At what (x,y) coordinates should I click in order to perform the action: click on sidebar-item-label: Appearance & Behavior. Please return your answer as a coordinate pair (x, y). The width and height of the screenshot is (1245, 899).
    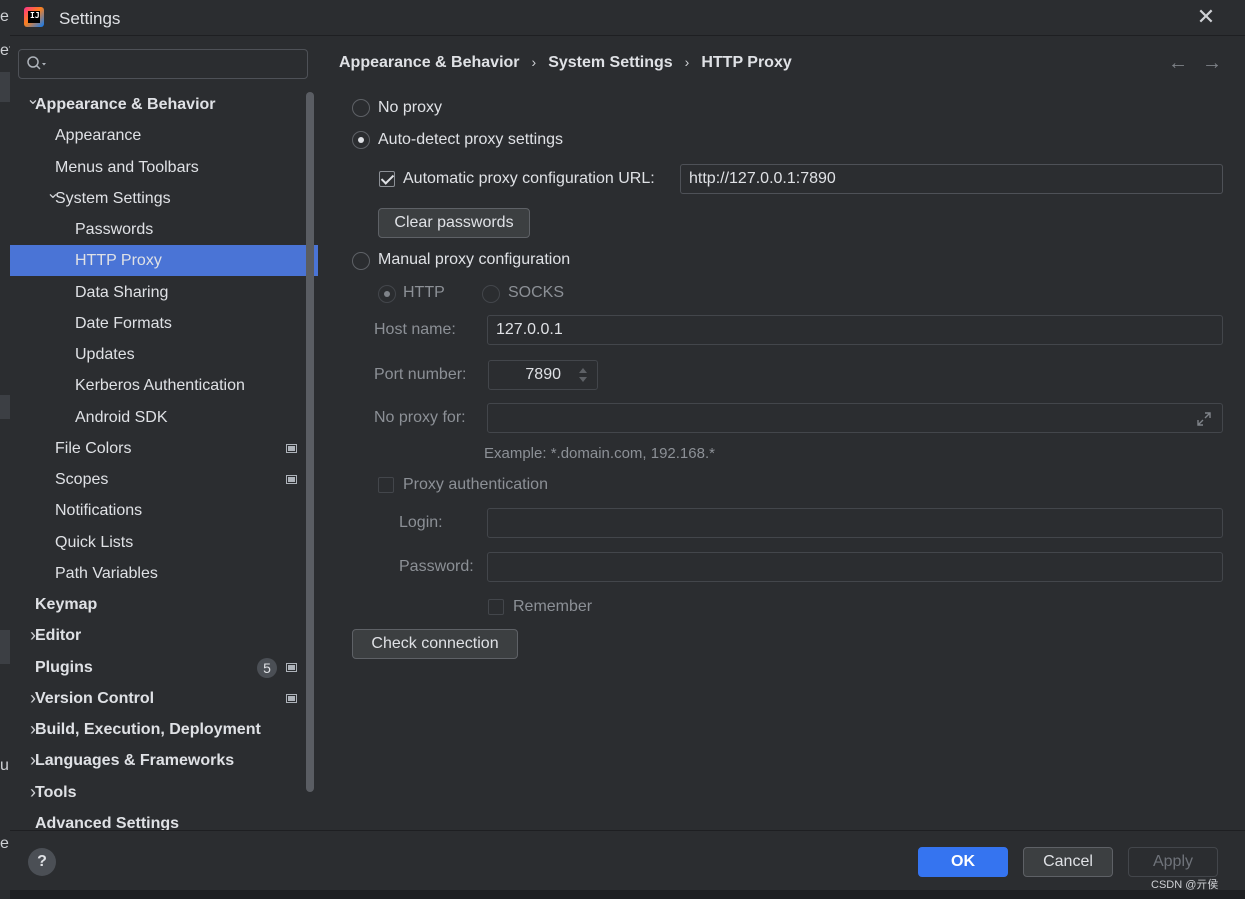
    Looking at the image, I should click on (125, 104).